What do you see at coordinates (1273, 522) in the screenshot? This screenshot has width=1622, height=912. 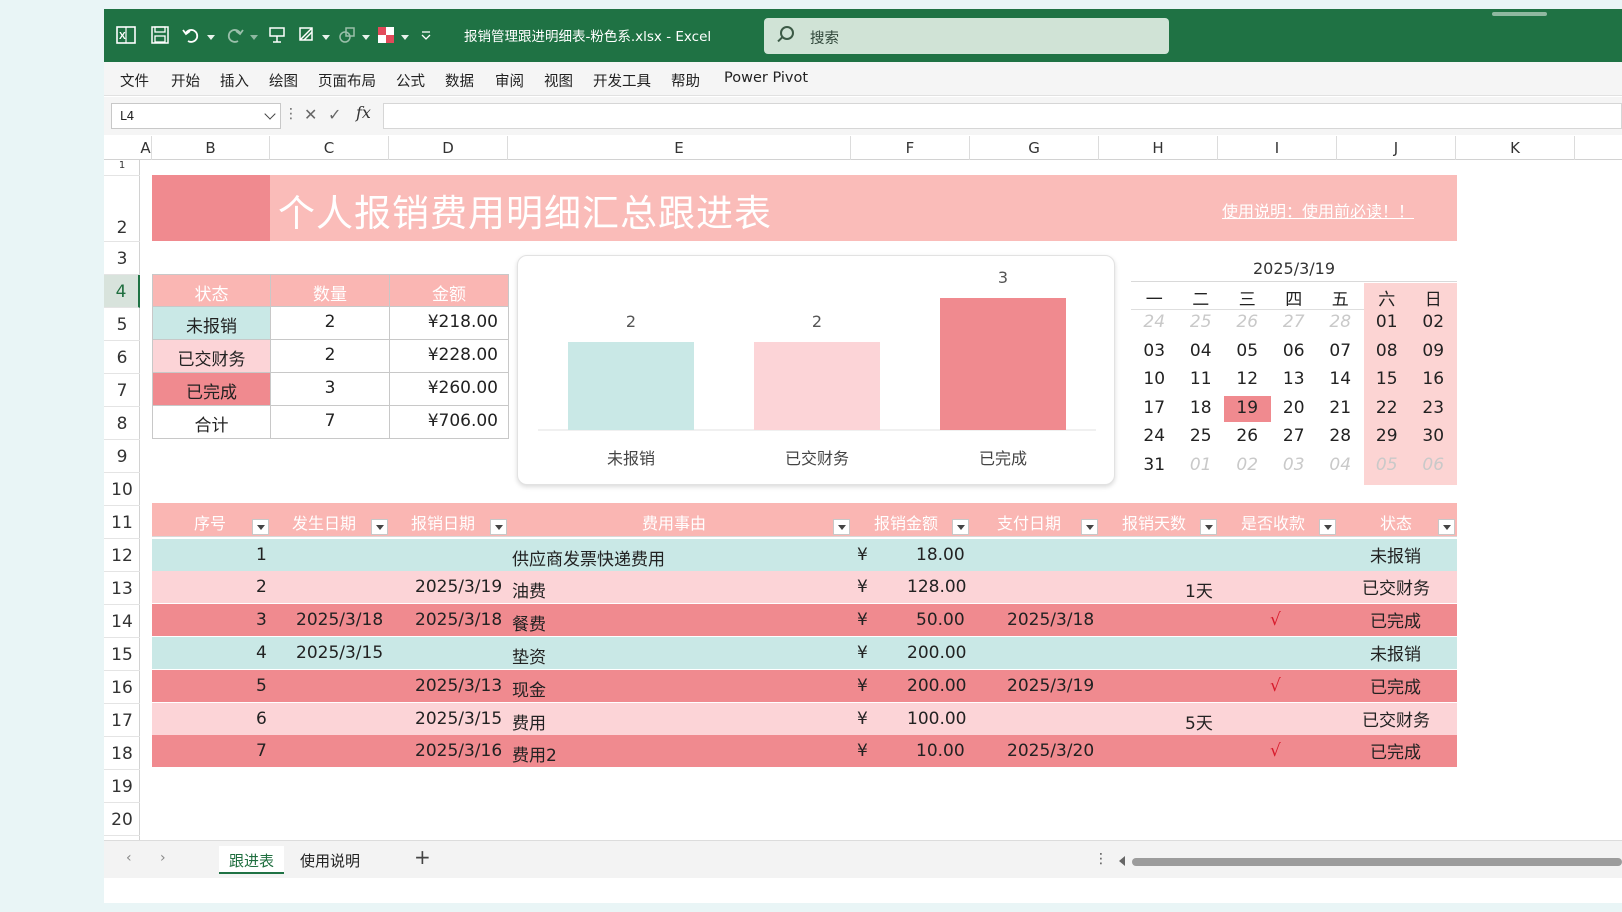 I see `table-header-received: 是否收款` at bounding box center [1273, 522].